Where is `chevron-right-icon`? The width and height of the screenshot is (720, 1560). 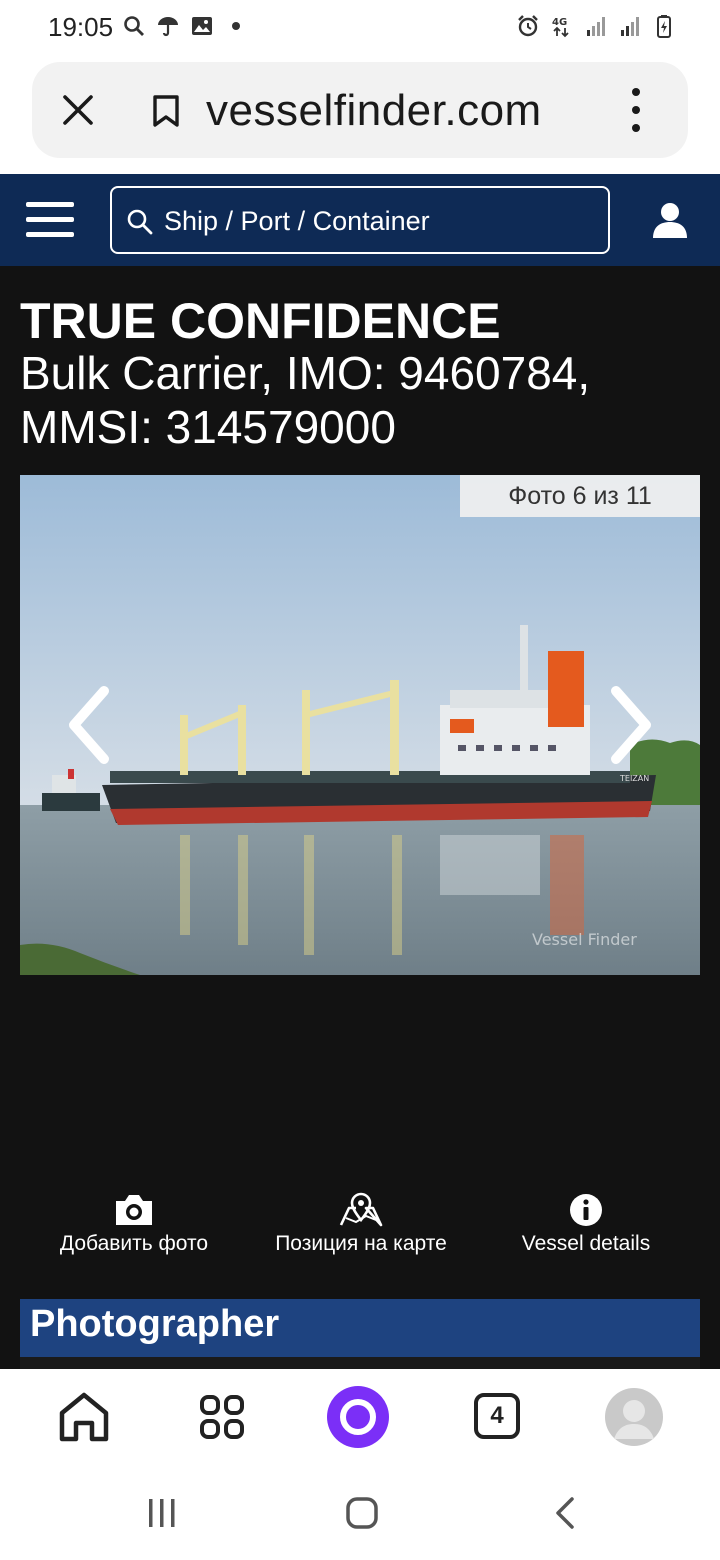
chevron-right-icon is located at coordinates (631, 725).